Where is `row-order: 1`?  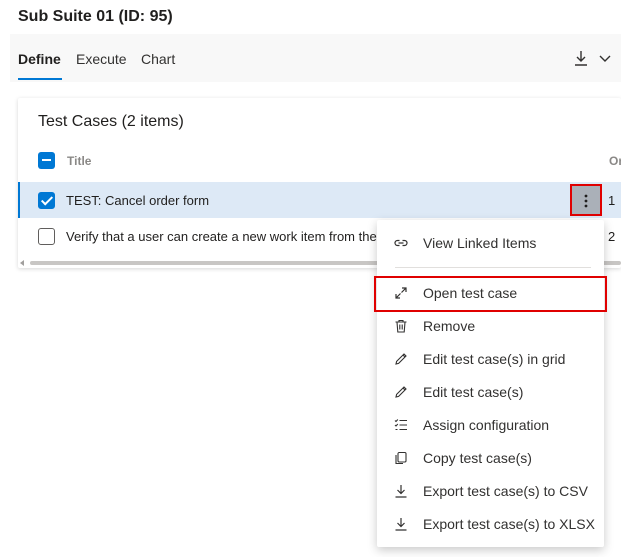 row-order: 1 is located at coordinates (612, 200).